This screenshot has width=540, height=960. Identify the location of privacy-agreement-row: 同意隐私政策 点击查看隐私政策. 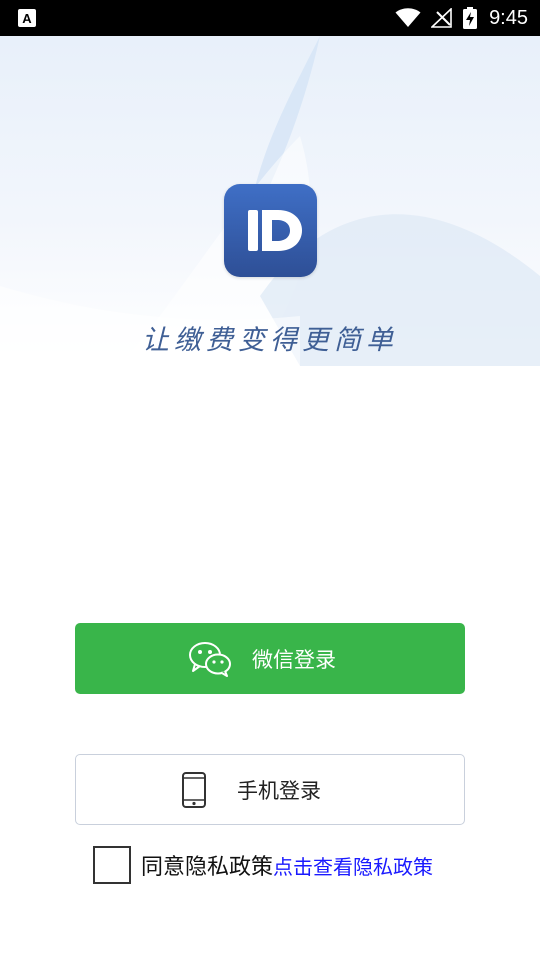
(263, 865).